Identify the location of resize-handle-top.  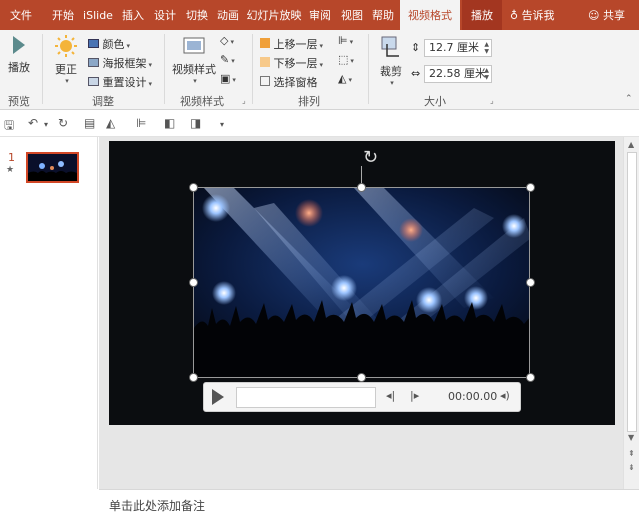
(361, 187).